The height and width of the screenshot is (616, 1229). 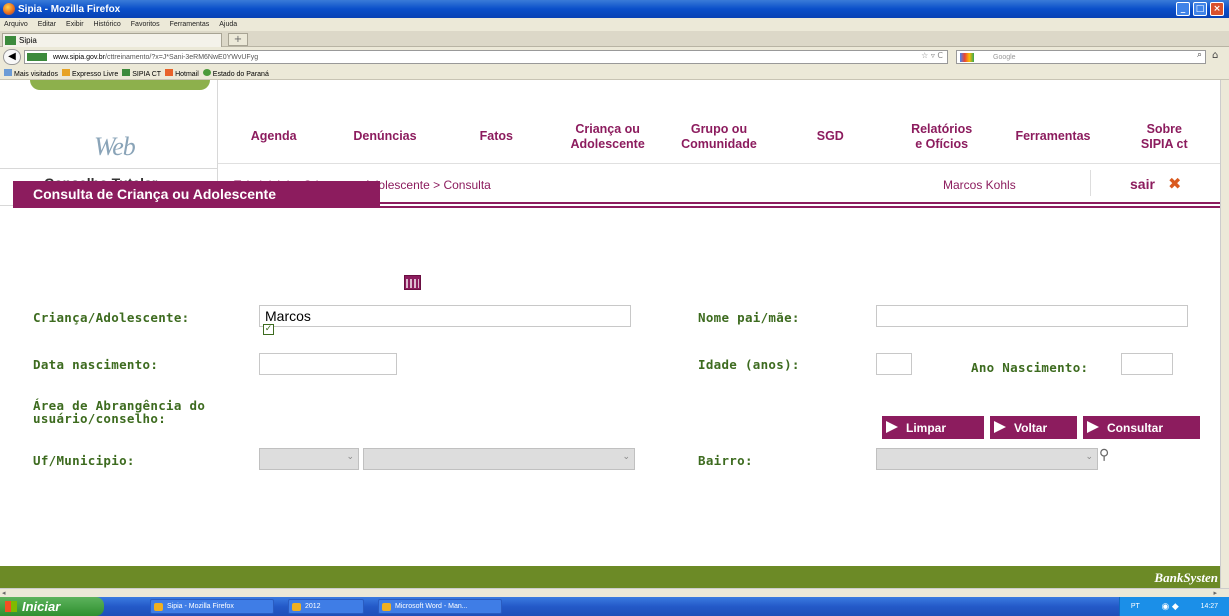 I want to click on bookmark-label: Hotmail, so click(x=187, y=74).